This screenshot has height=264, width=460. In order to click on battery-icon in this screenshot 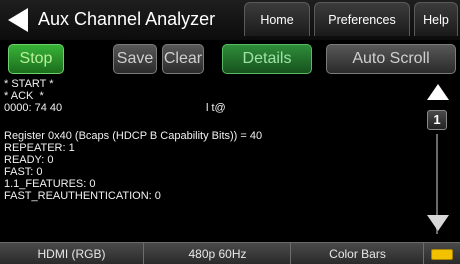, I will do `click(442, 254)`.